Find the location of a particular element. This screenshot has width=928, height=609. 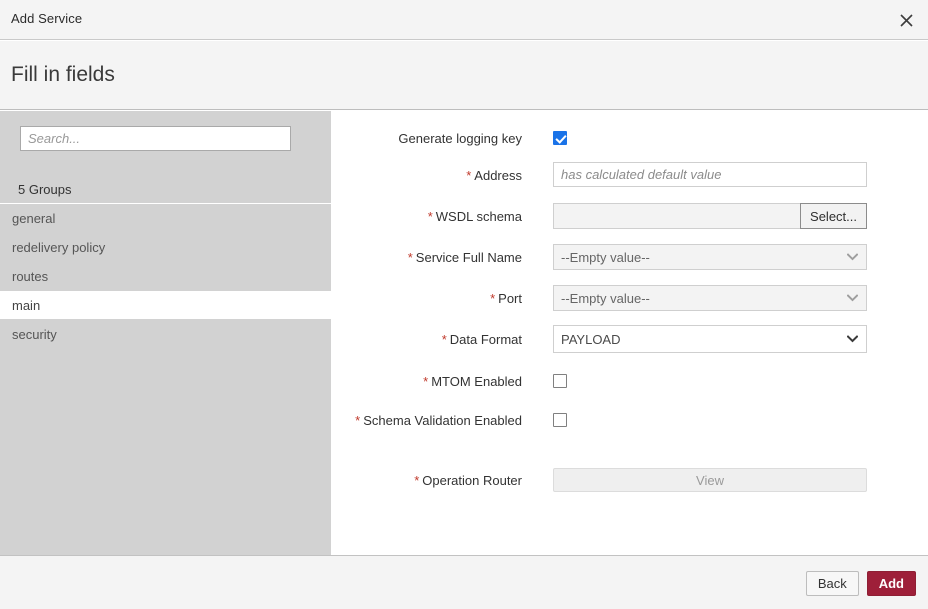

field-label-text: Generate logging key is located at coordinates (460, 138).